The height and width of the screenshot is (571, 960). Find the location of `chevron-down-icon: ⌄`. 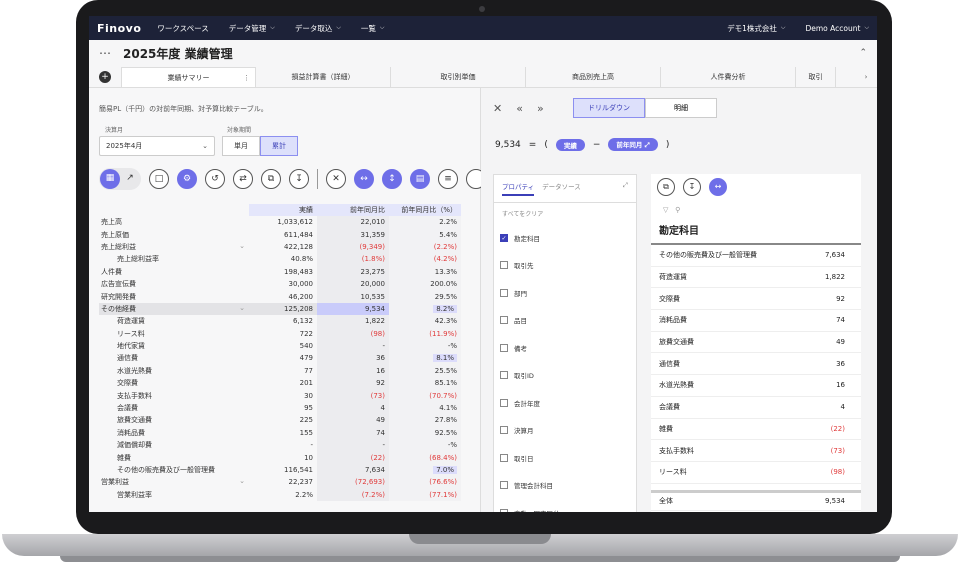

chevron-down-icon: ⌄ is located at coordinates (242, 246).